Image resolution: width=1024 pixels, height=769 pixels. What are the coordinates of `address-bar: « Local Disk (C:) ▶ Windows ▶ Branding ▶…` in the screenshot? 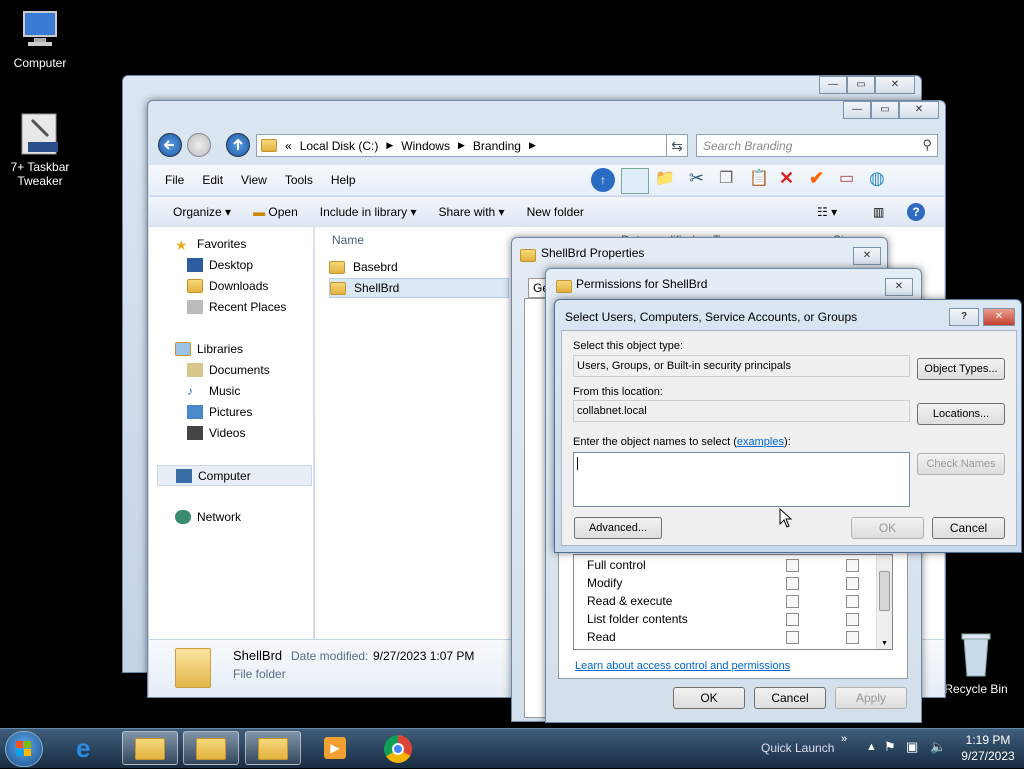 It's located at (472, 145).